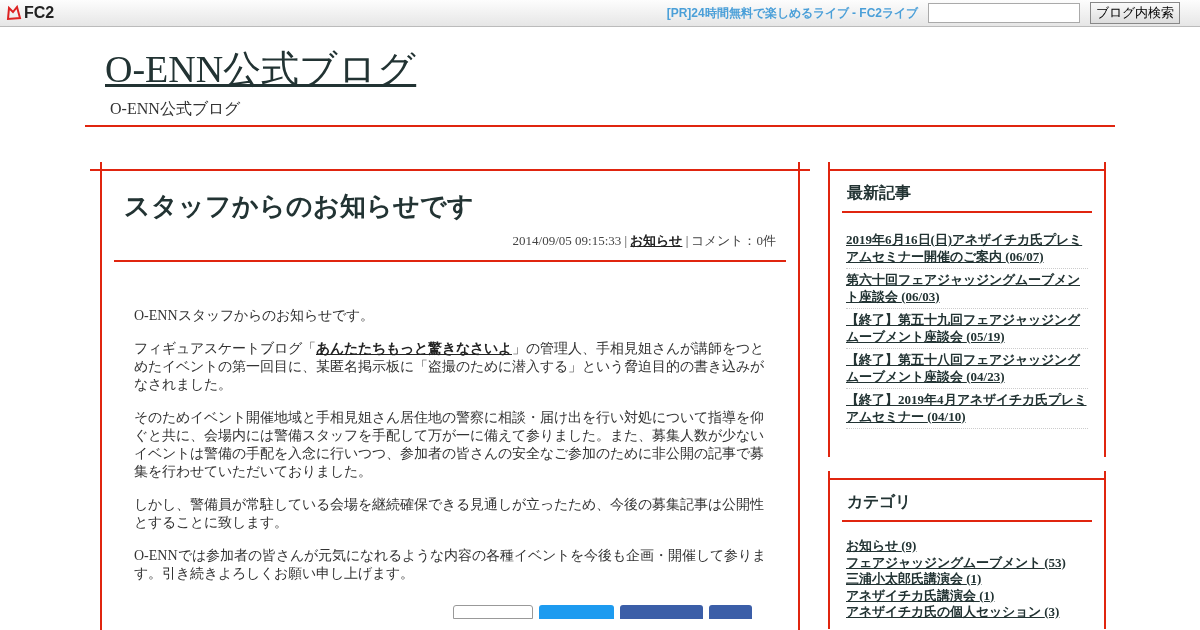 This screenshot has height=630, width=1200. Describe the element at coordinates (299, 206) in the screenshot. I see `entry-title: スタッフからのお知らせです` at that location.